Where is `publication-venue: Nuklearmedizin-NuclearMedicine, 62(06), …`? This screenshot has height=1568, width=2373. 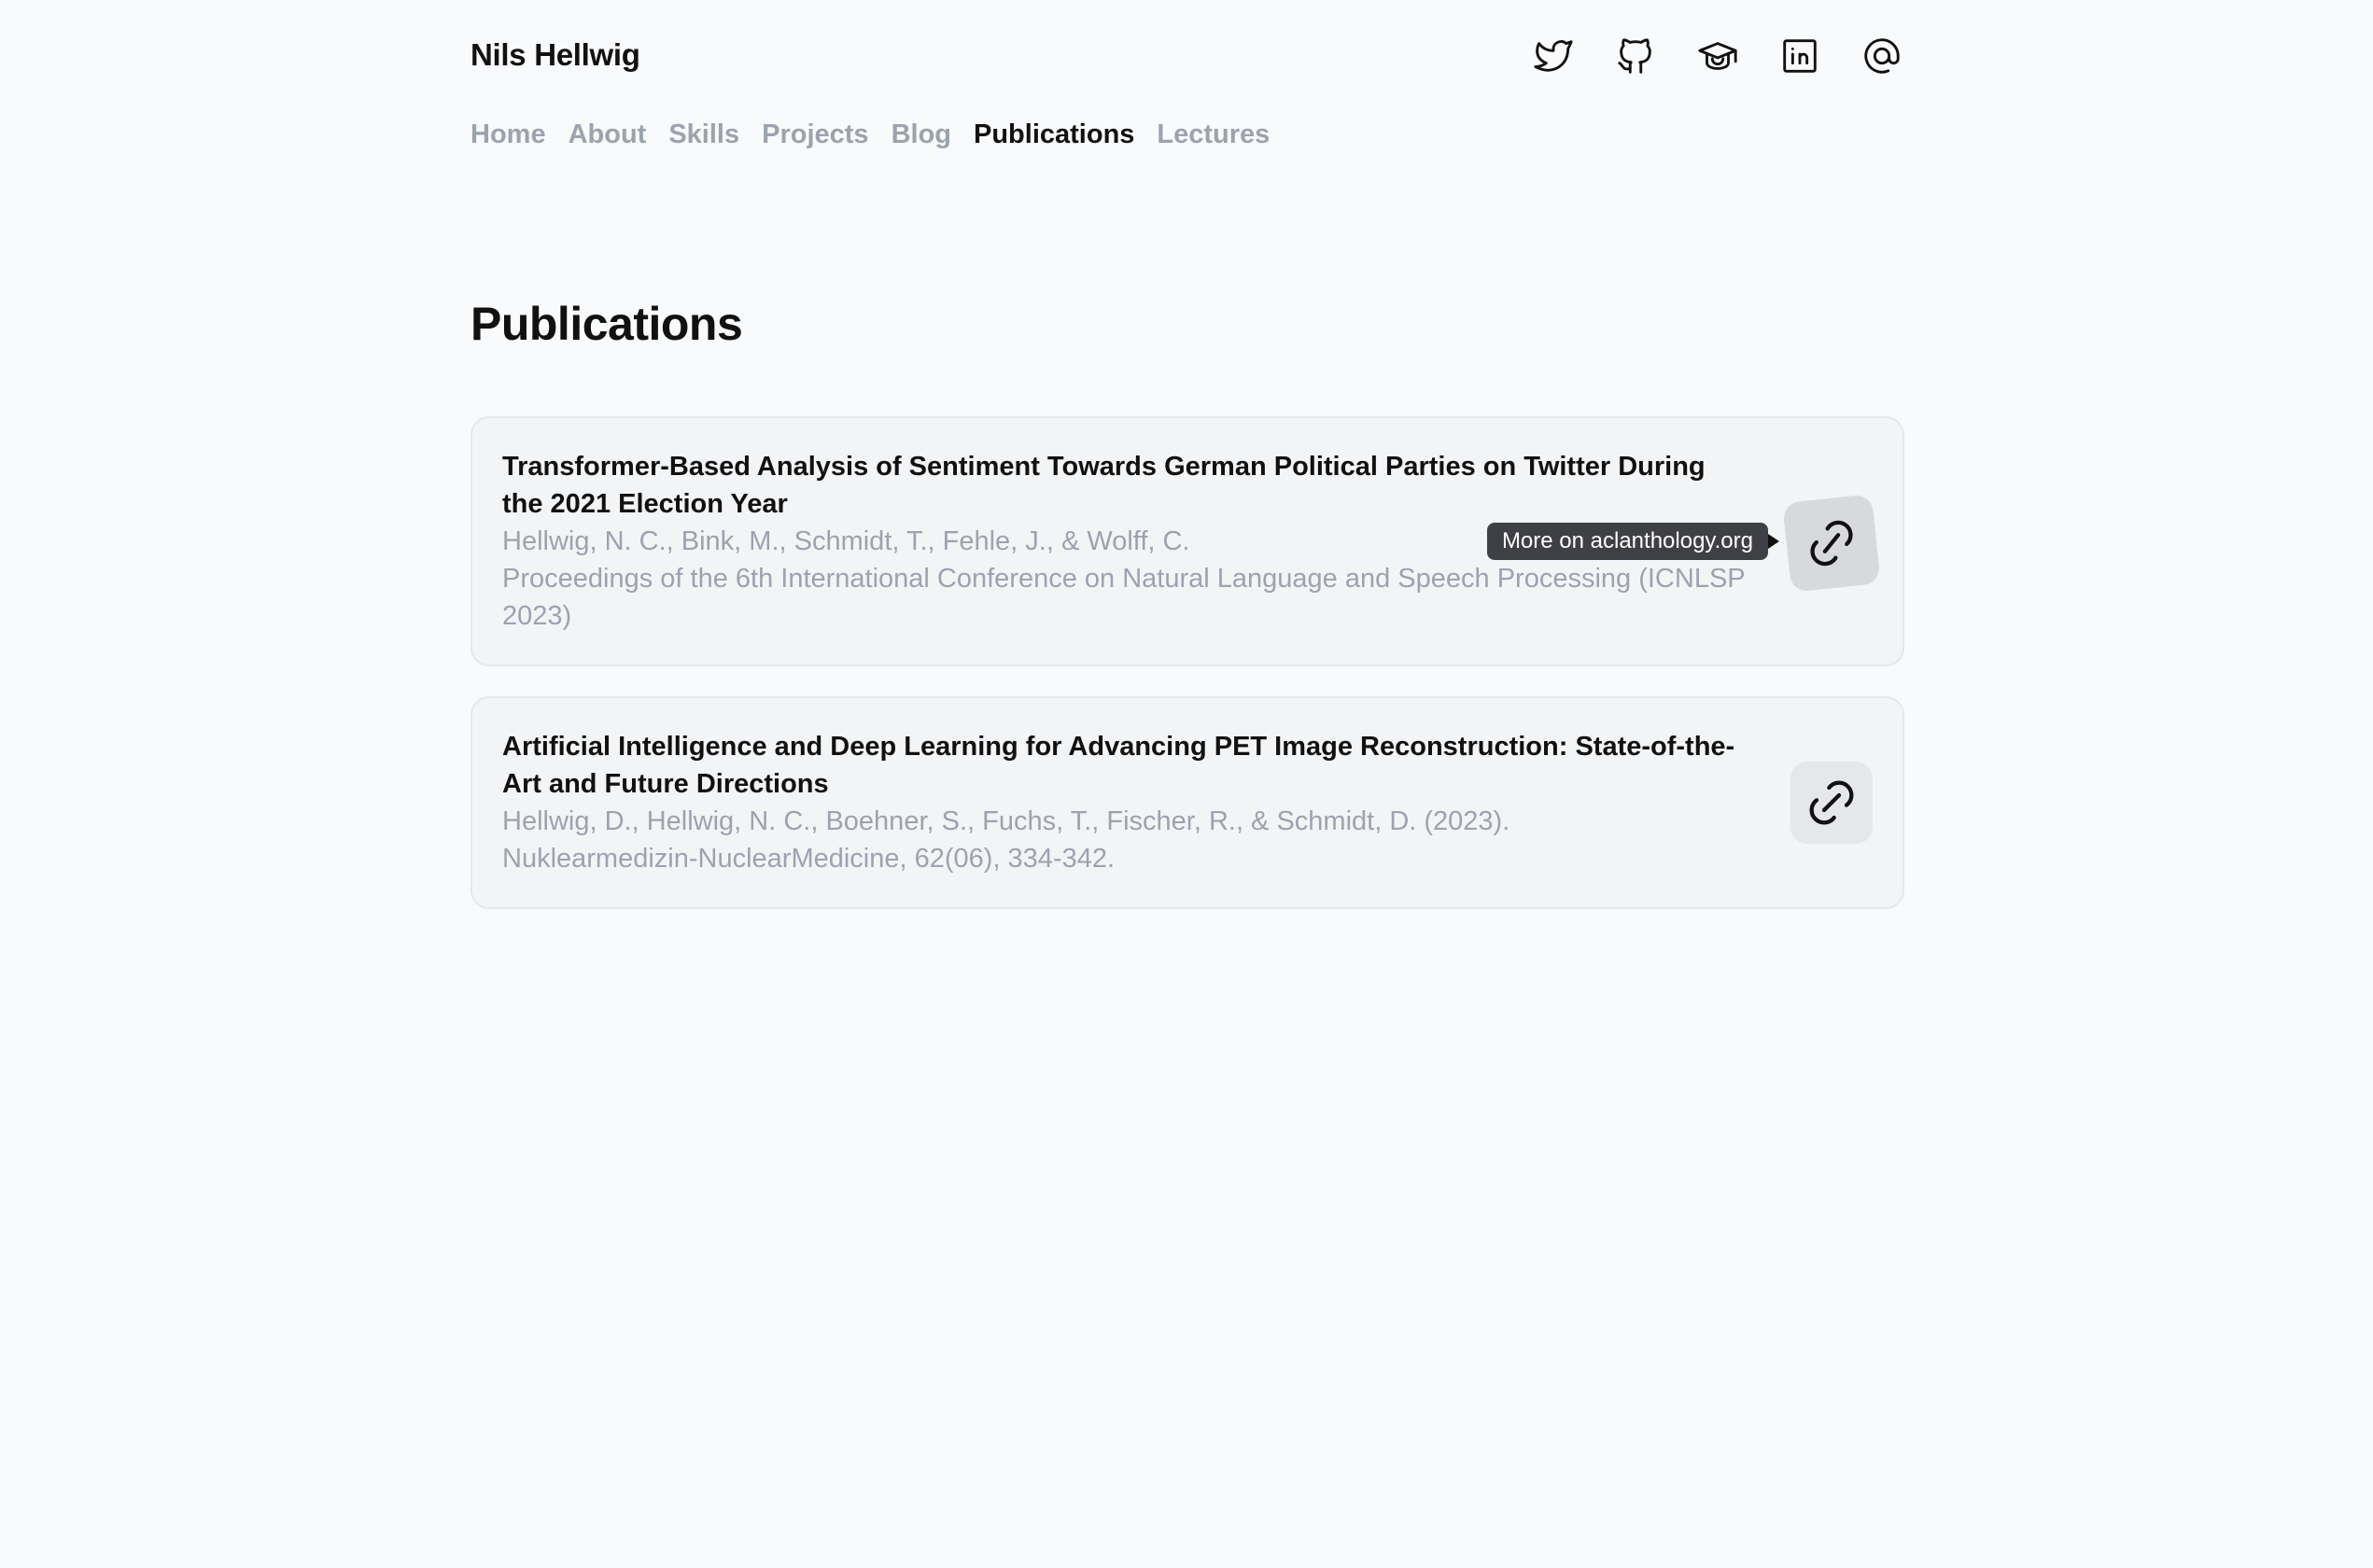 publication-venue: Nuklearmedizin-NuclearMedicine, 62(06), … is located at coordinates (809, 859).